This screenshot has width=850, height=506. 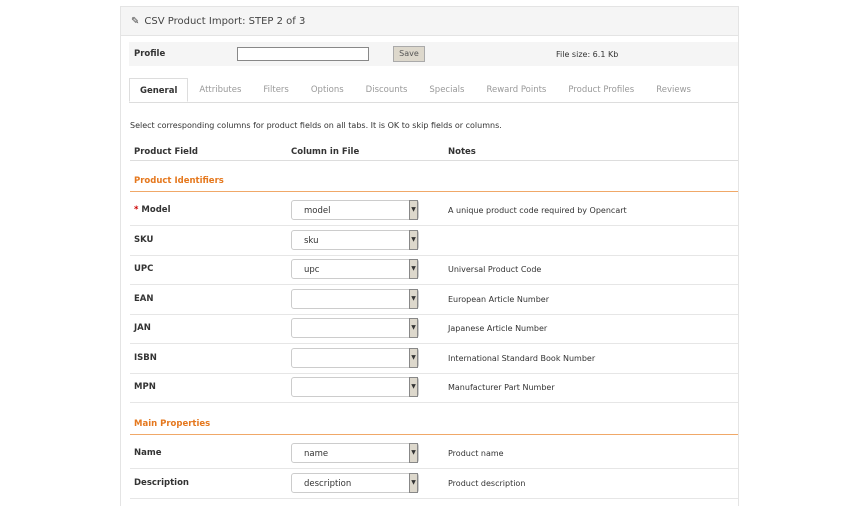 I want to click on tab-specials: Specials, so click(x=446, y=90).